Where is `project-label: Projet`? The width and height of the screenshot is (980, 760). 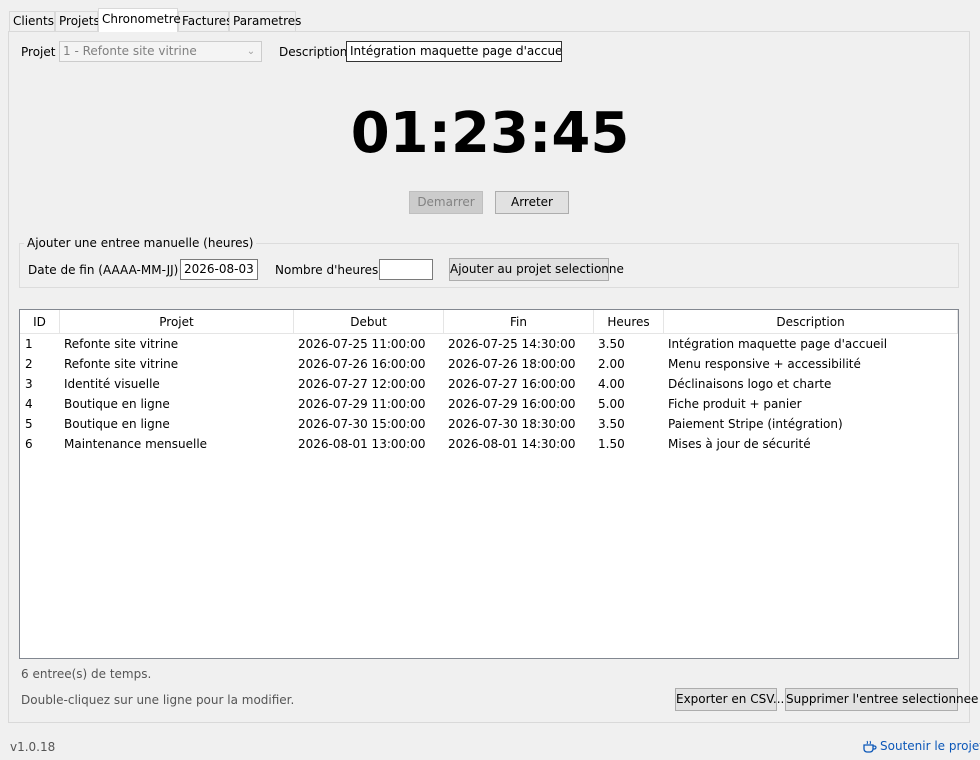 project-label: Projet is located at coordinates (38, 52).